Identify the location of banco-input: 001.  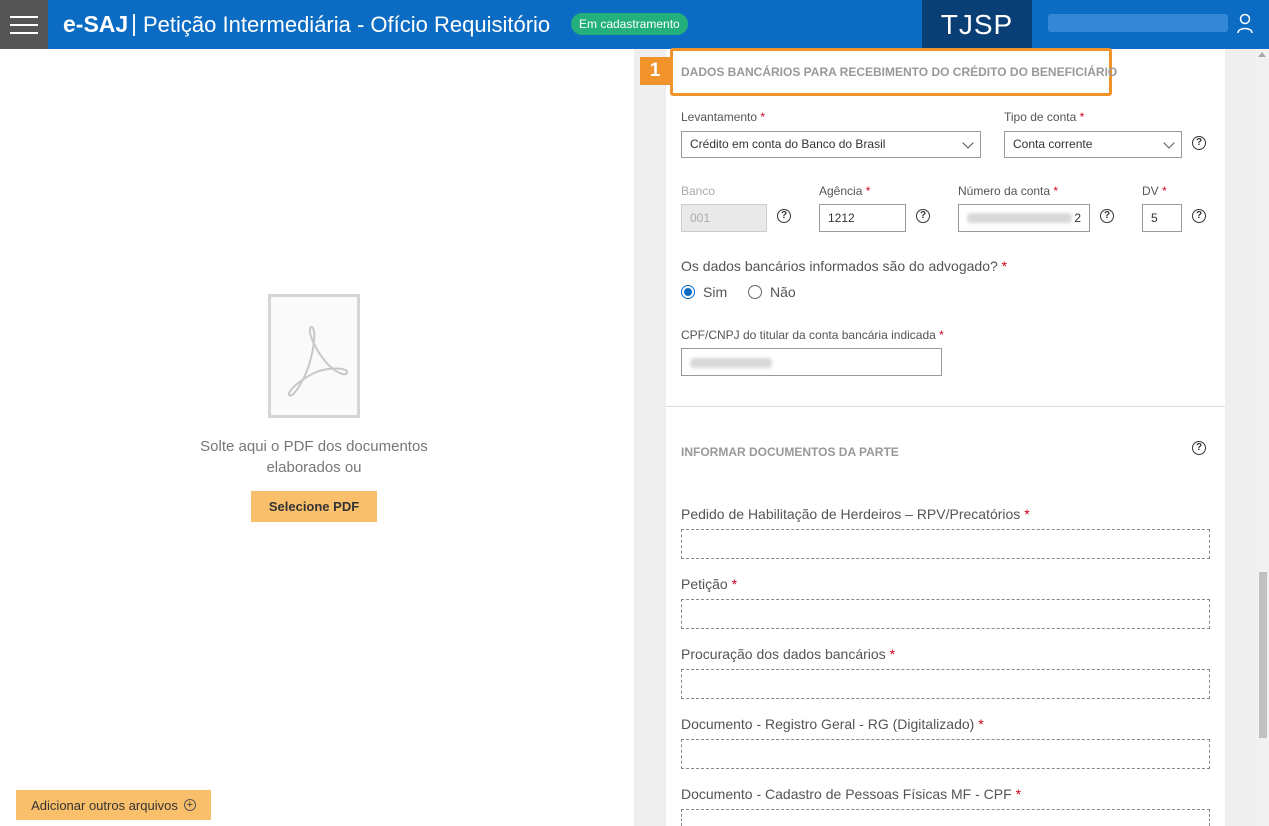
(724, 218).